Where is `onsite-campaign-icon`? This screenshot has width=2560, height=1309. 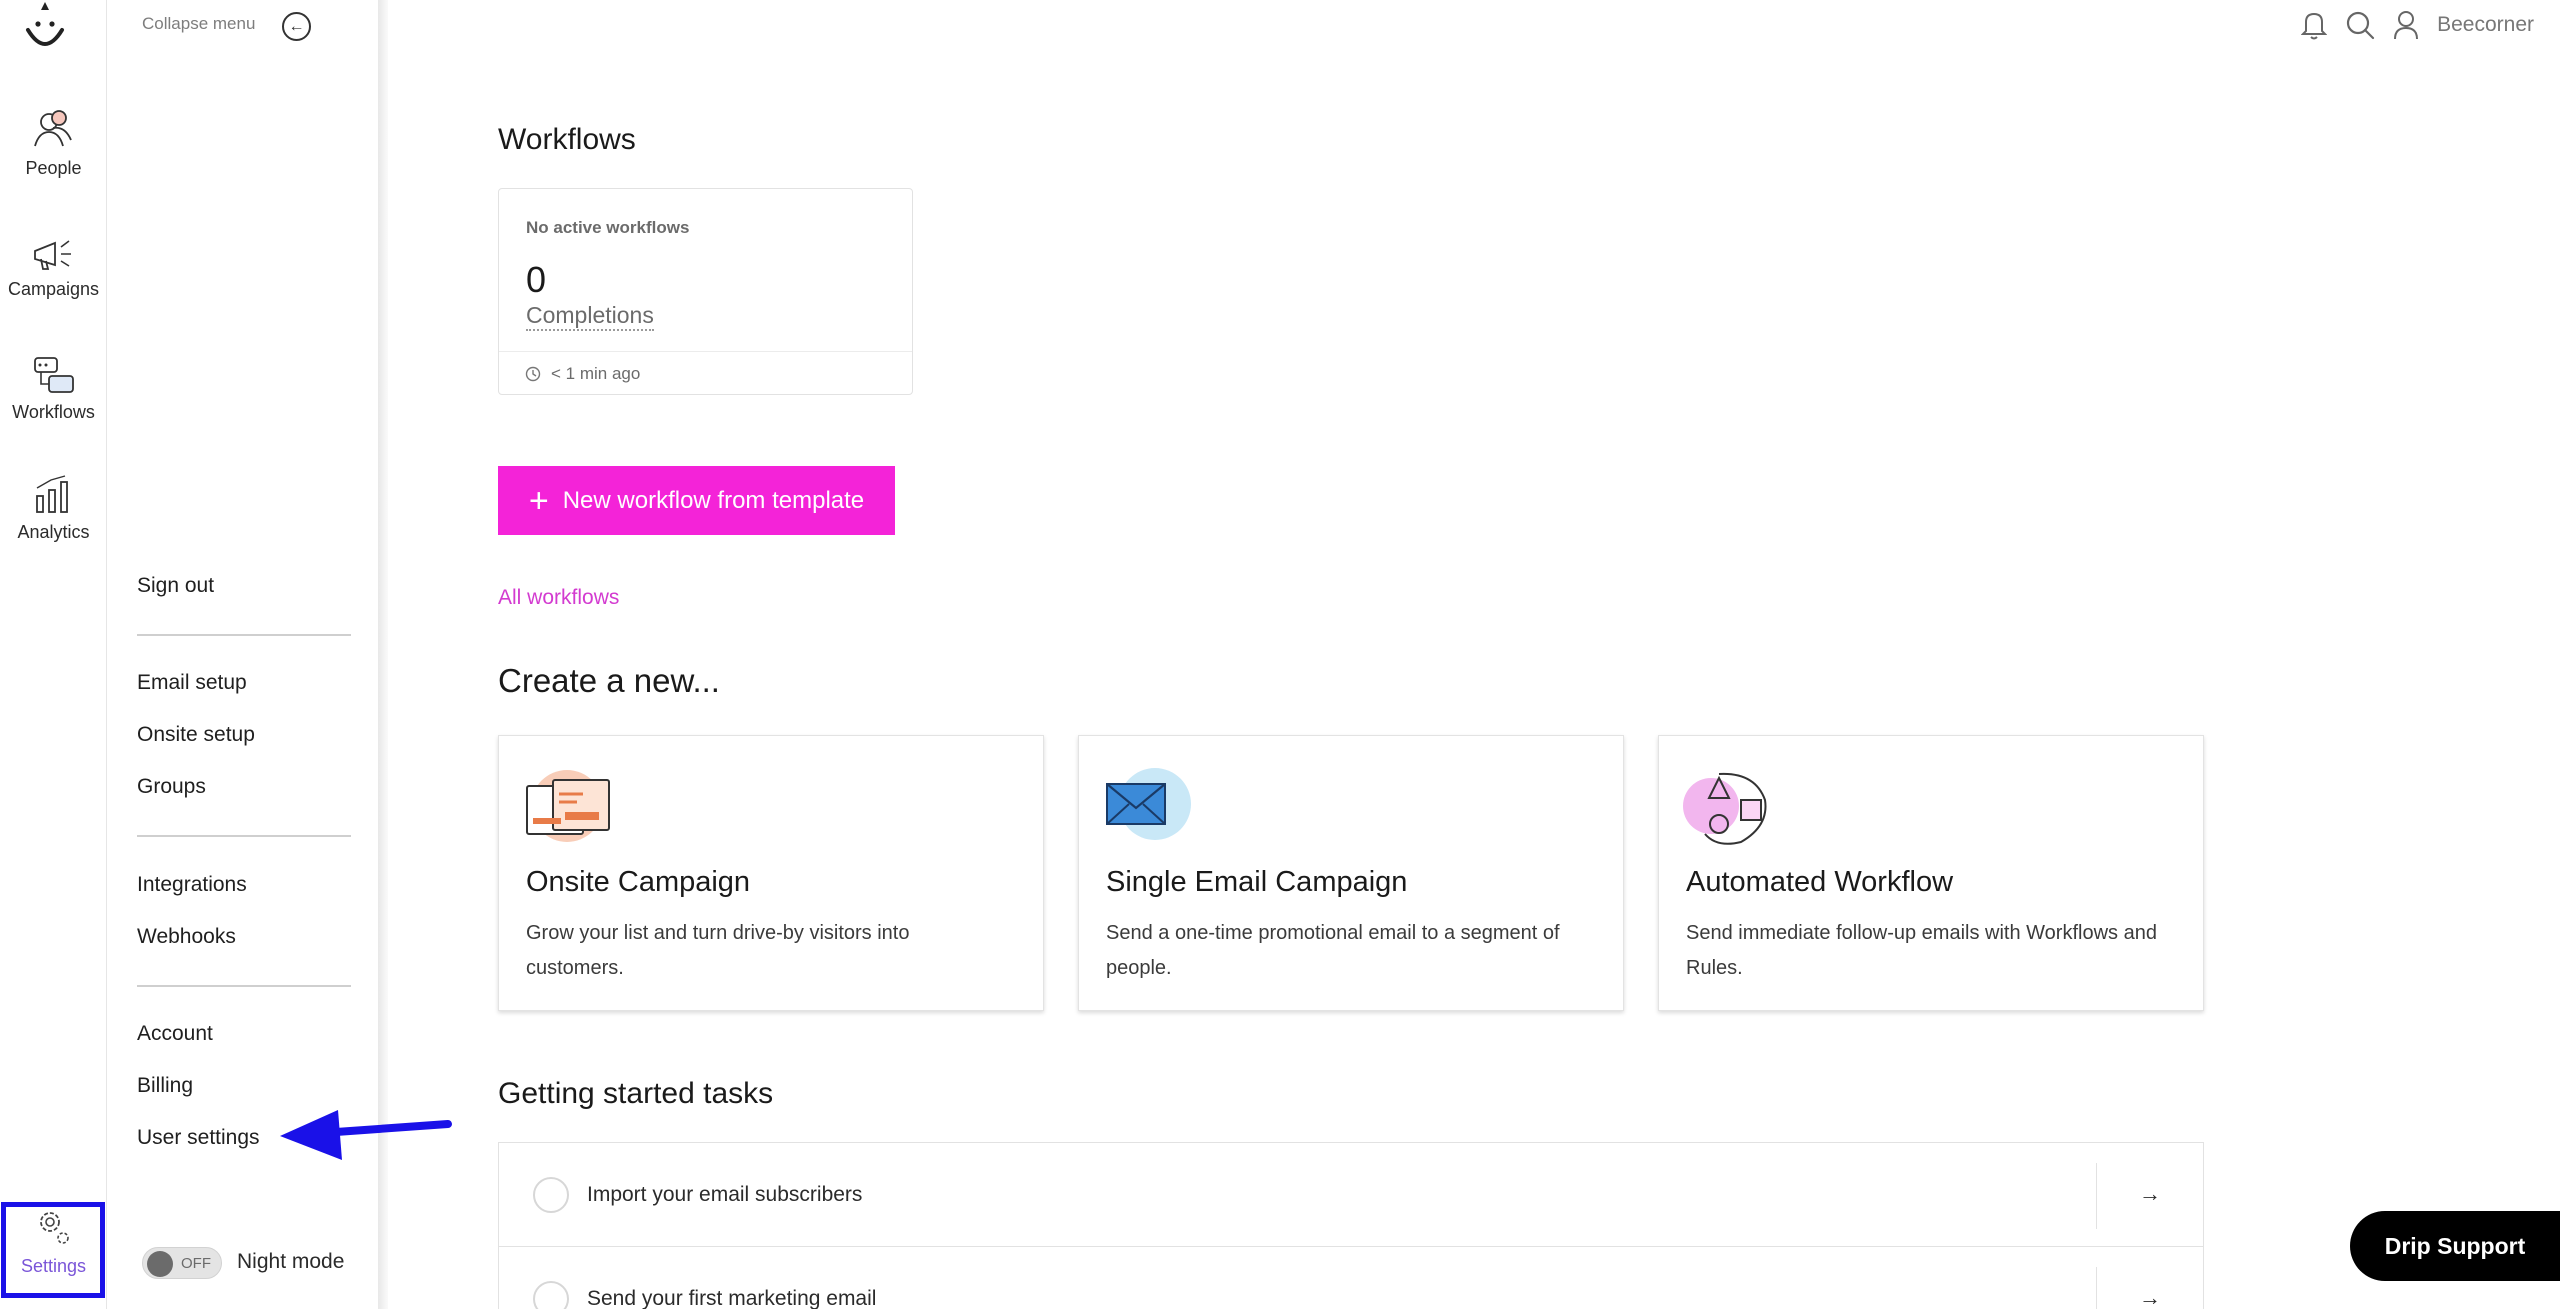
onsite-campaign-icon is located at coordinates (568, 806).